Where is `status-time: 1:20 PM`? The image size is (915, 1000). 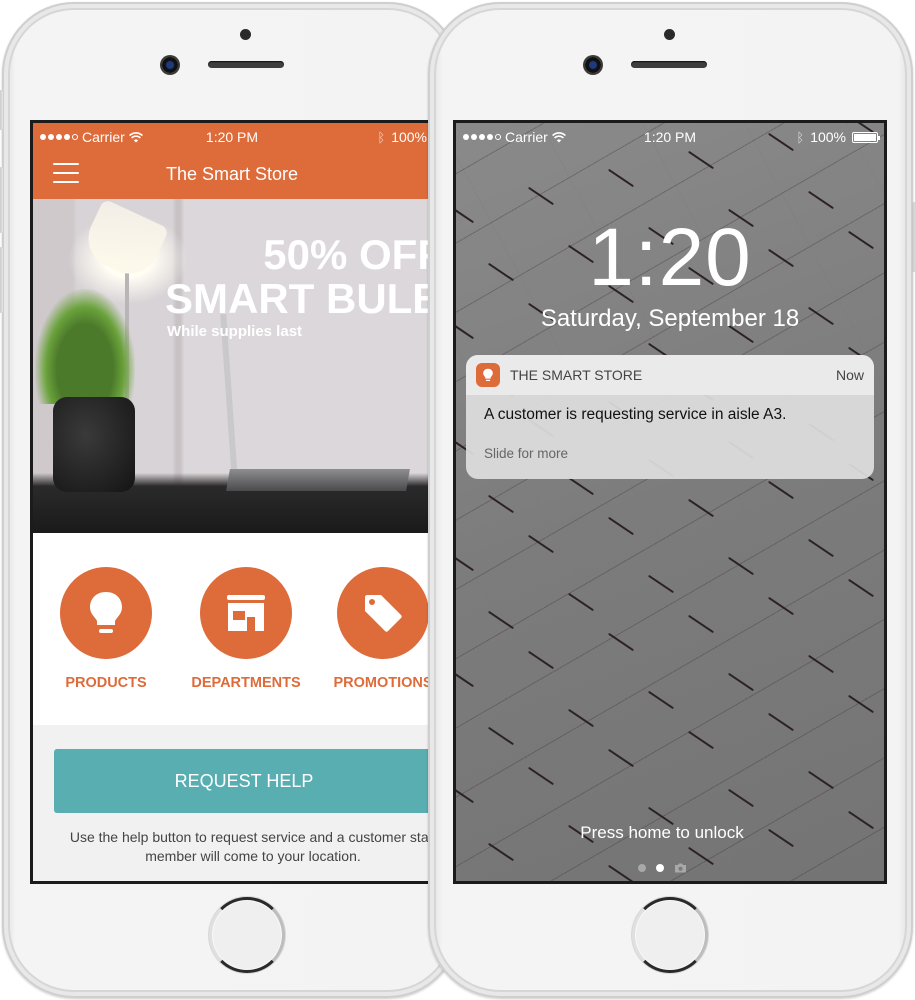 status-time: 1:20 PM is located at coordinates (232, 137).